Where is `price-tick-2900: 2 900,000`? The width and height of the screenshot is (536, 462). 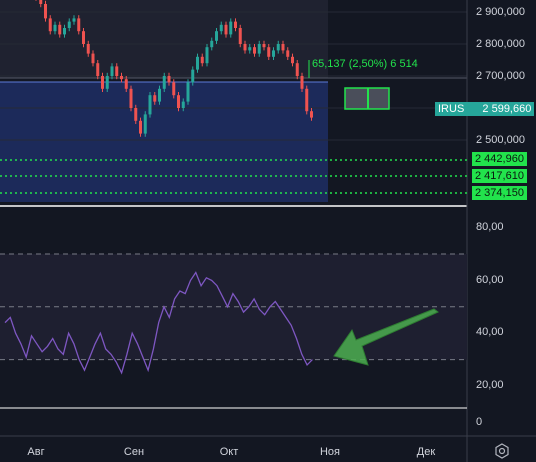 price-tick-2900: 2 900,000 is located at coordinates (500, 12).